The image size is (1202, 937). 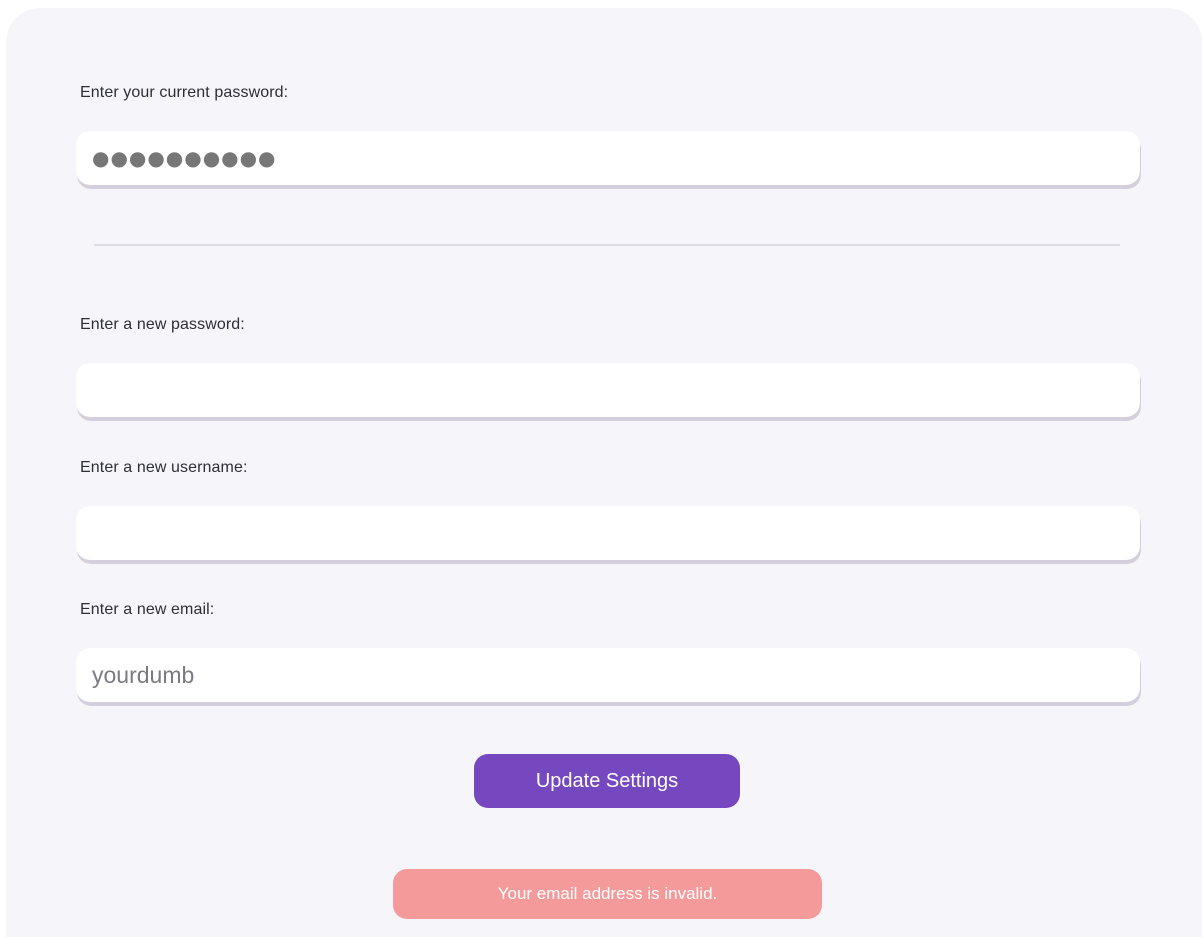 I want to click on new-username-input, so click(x=608, y=533).